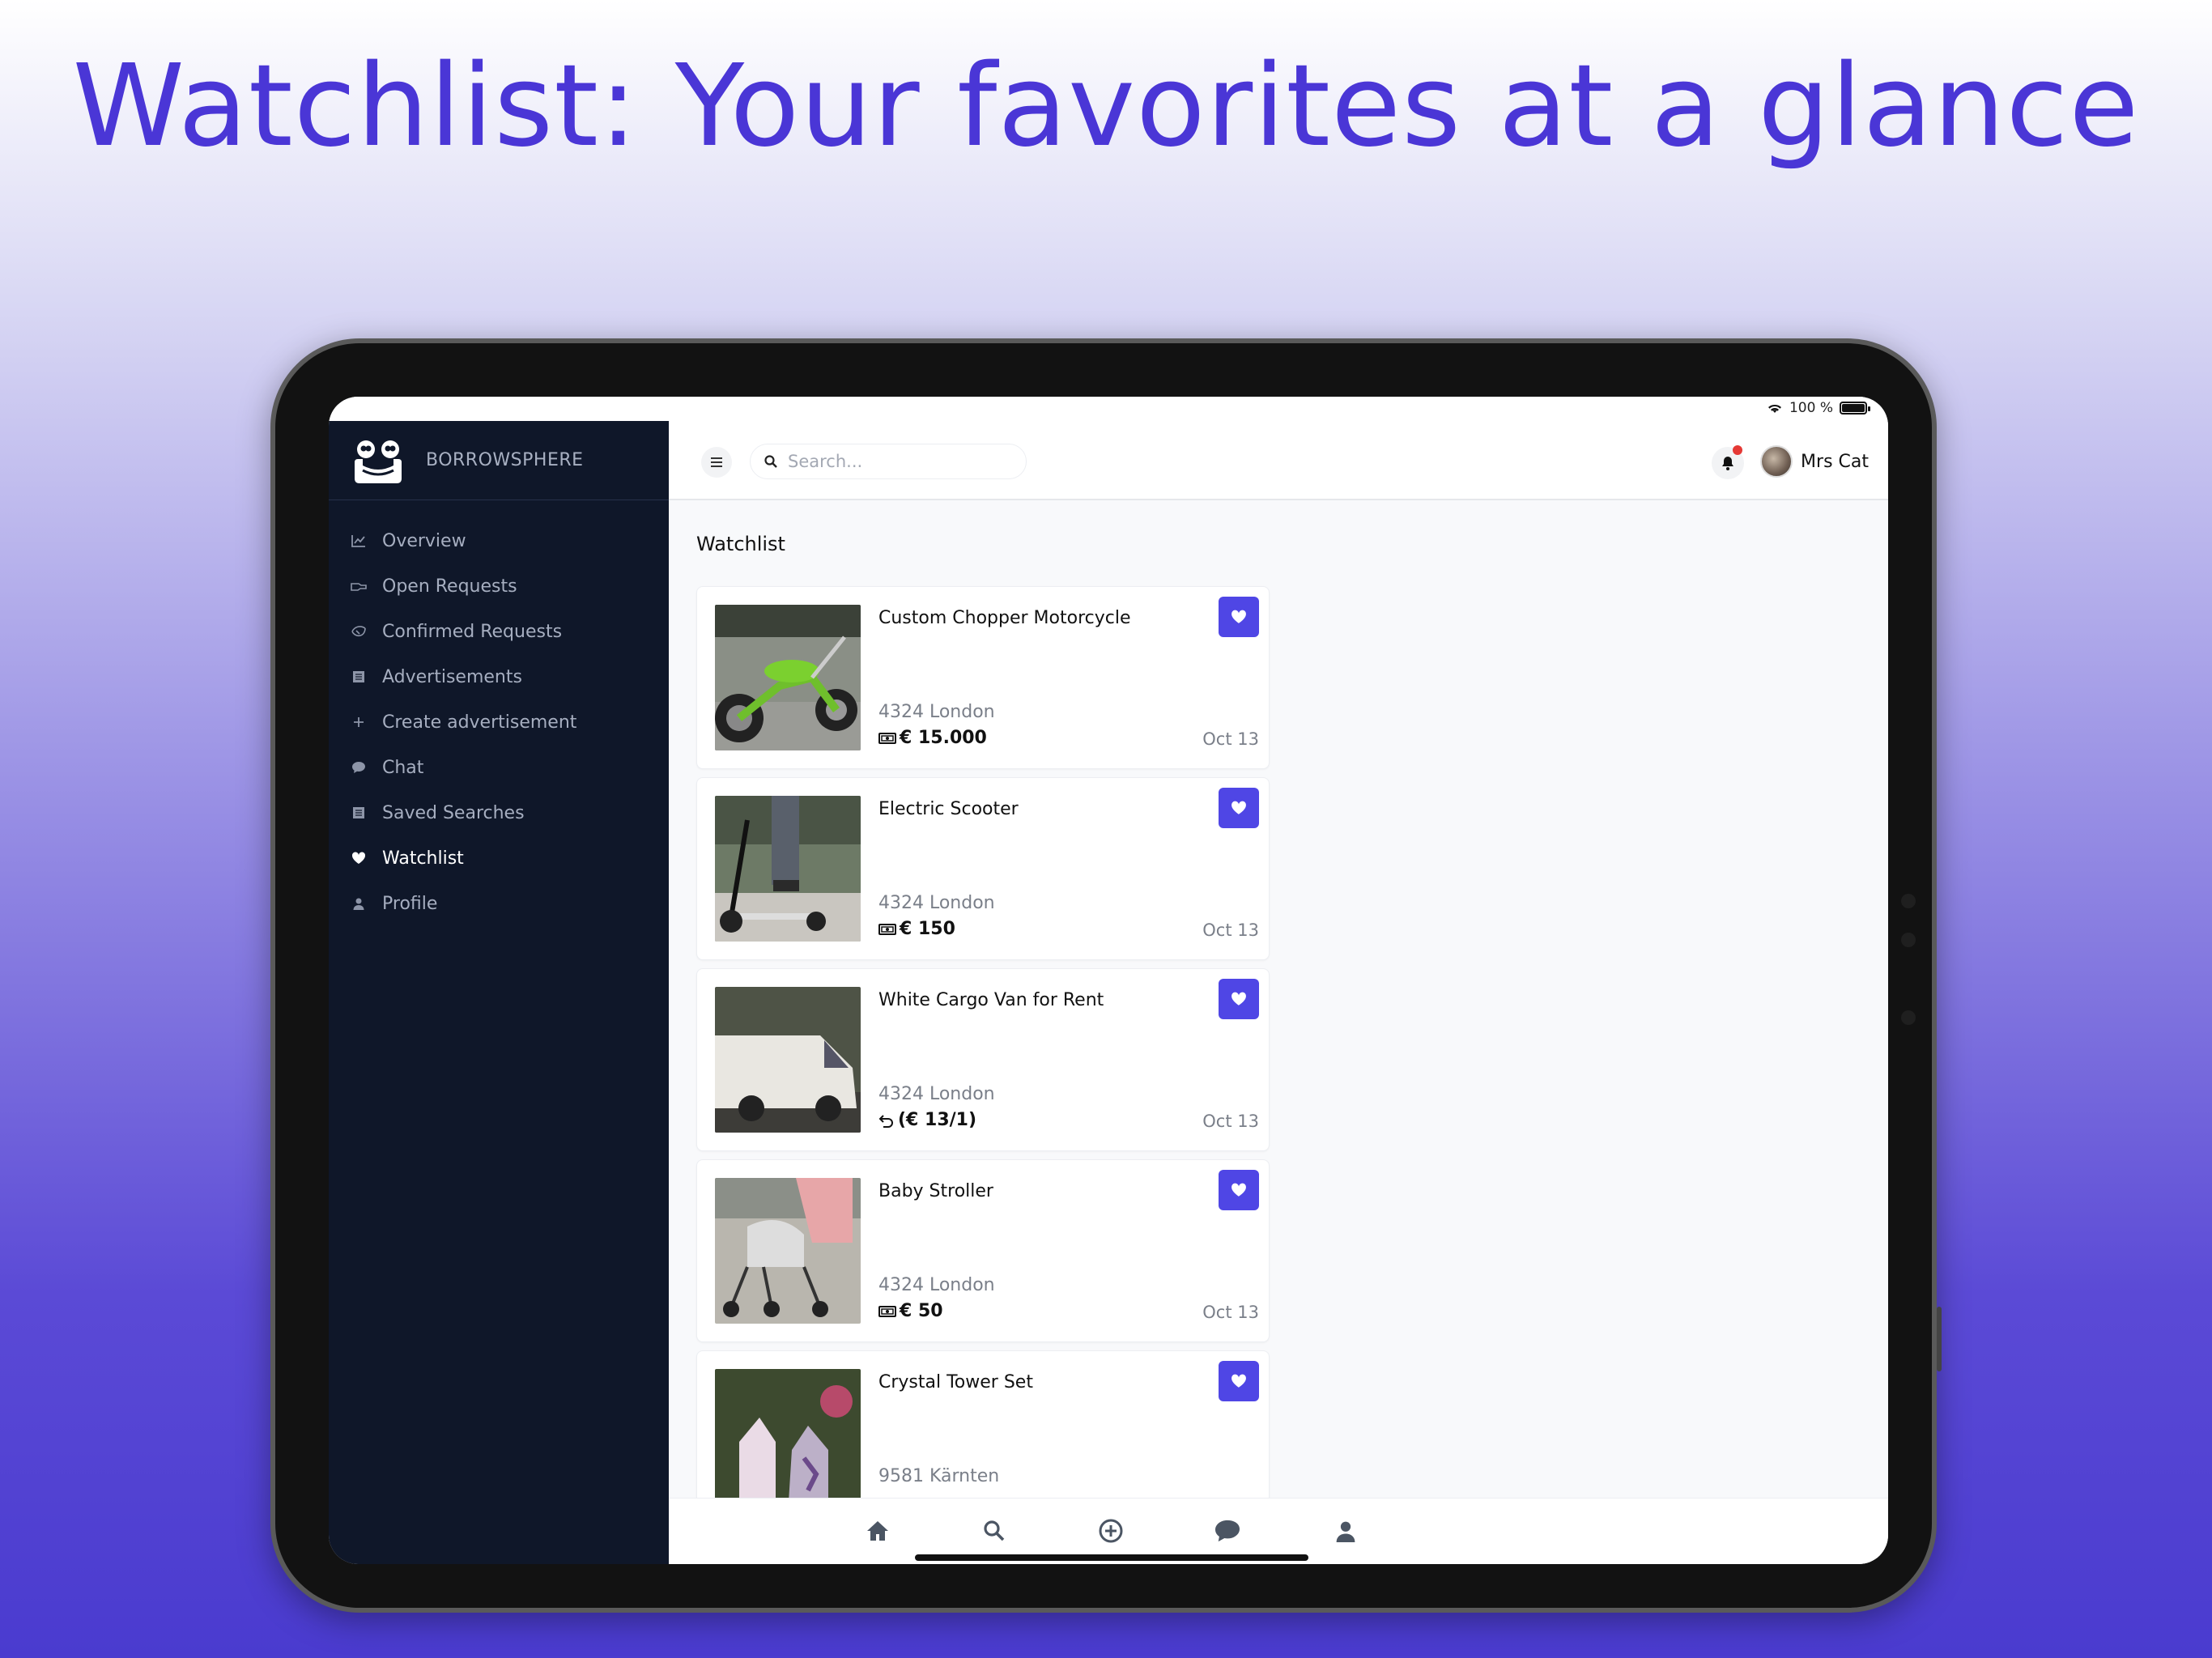  Describe the element at coordinates (1855, 408) in the screenshot. I see `battery-icon` at that location.